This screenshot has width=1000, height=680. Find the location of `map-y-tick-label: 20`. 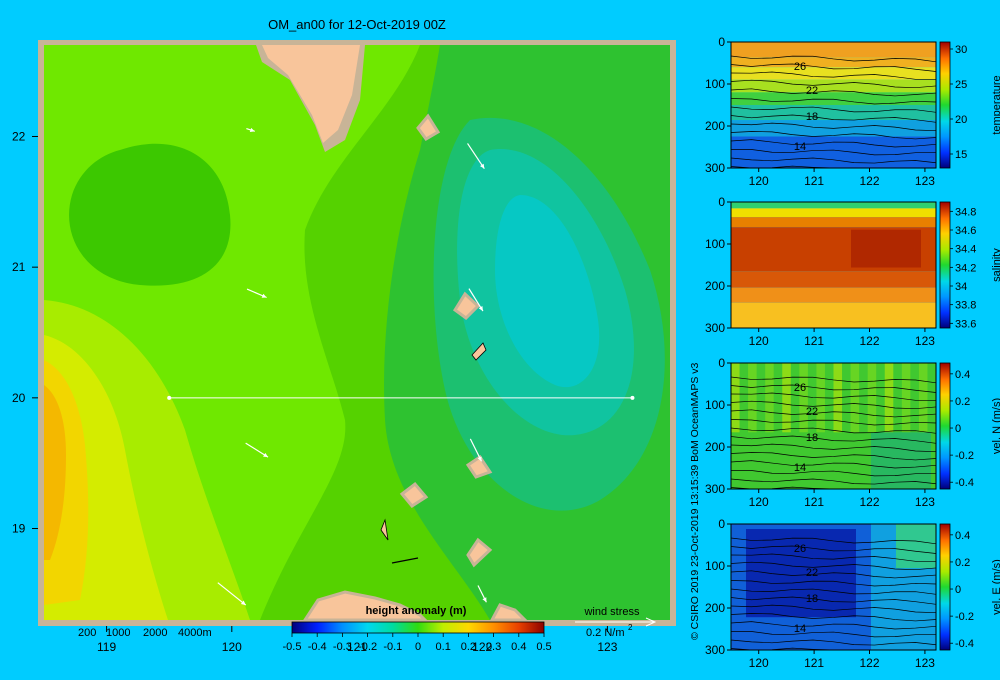

map-y-tick-label: 20 is located at coordinates (19, 398).